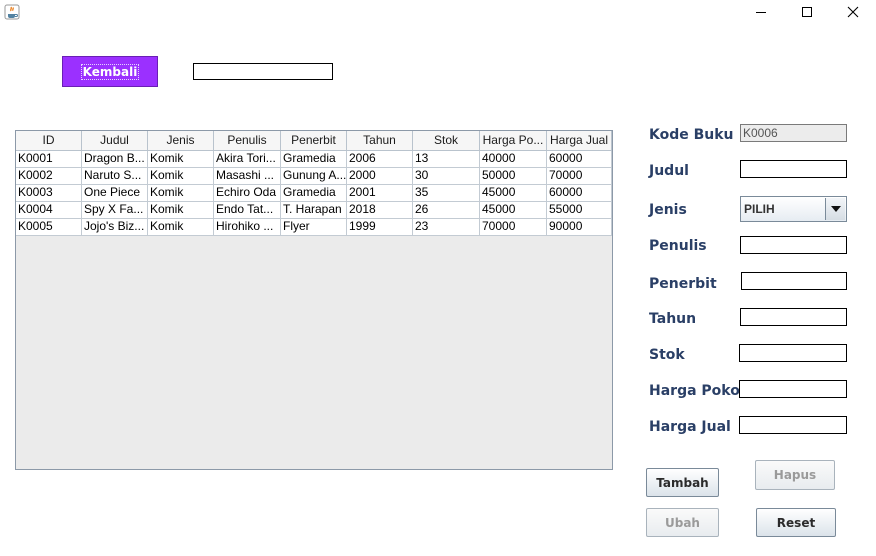 This screenshot has width=876, height=556. I want to click on ubah-button: Ubah, so click(682, 522).